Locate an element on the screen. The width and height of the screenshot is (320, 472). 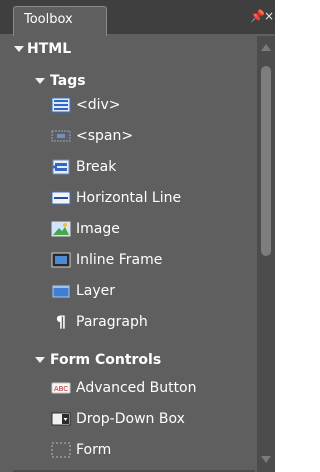
tag-item-inline-frame-label: Inline Frame is located at coordinates (119, 260).